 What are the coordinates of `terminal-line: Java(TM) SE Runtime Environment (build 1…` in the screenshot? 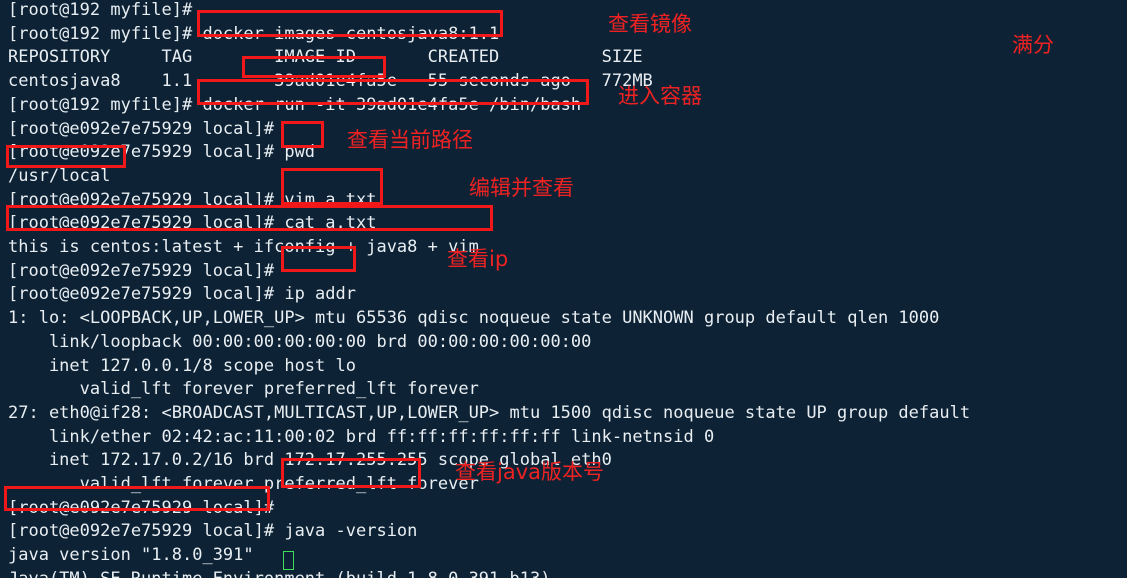 It's located at (279, 572).